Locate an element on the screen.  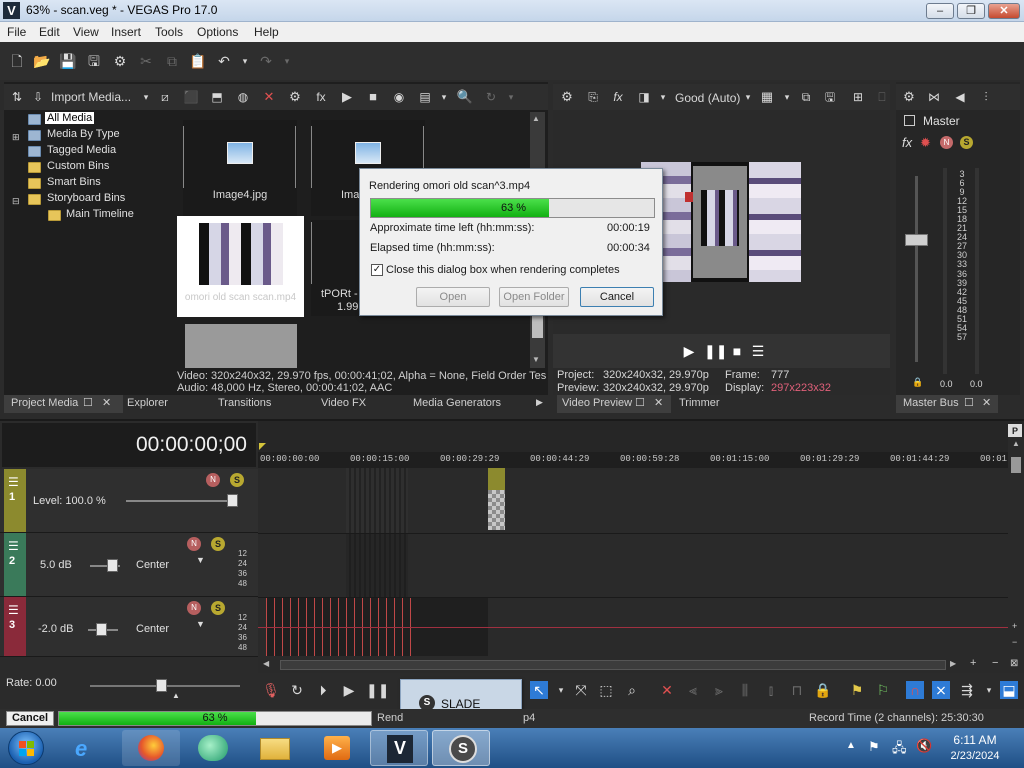
tabs-scroll-right-icon: ▶ is located at coordinates (539, 402).